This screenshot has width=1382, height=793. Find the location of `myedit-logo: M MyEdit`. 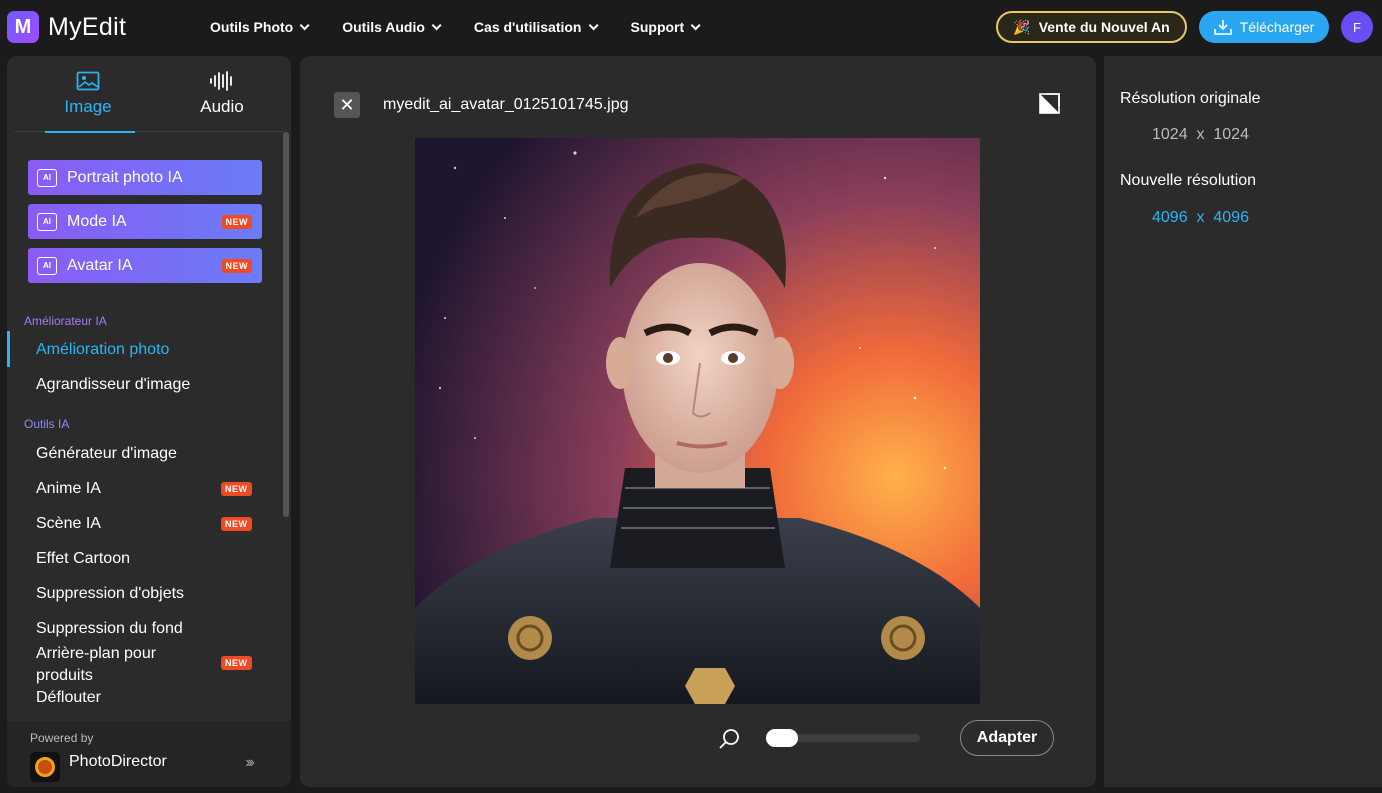

myedit-logo: M MyEdit is located at coordinates (66, 27).